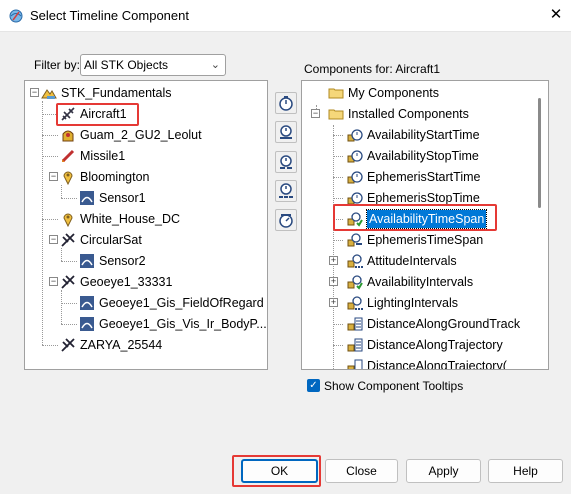  I want to click on title-bar: Select Timeline Component ✕, so click(285, 16).